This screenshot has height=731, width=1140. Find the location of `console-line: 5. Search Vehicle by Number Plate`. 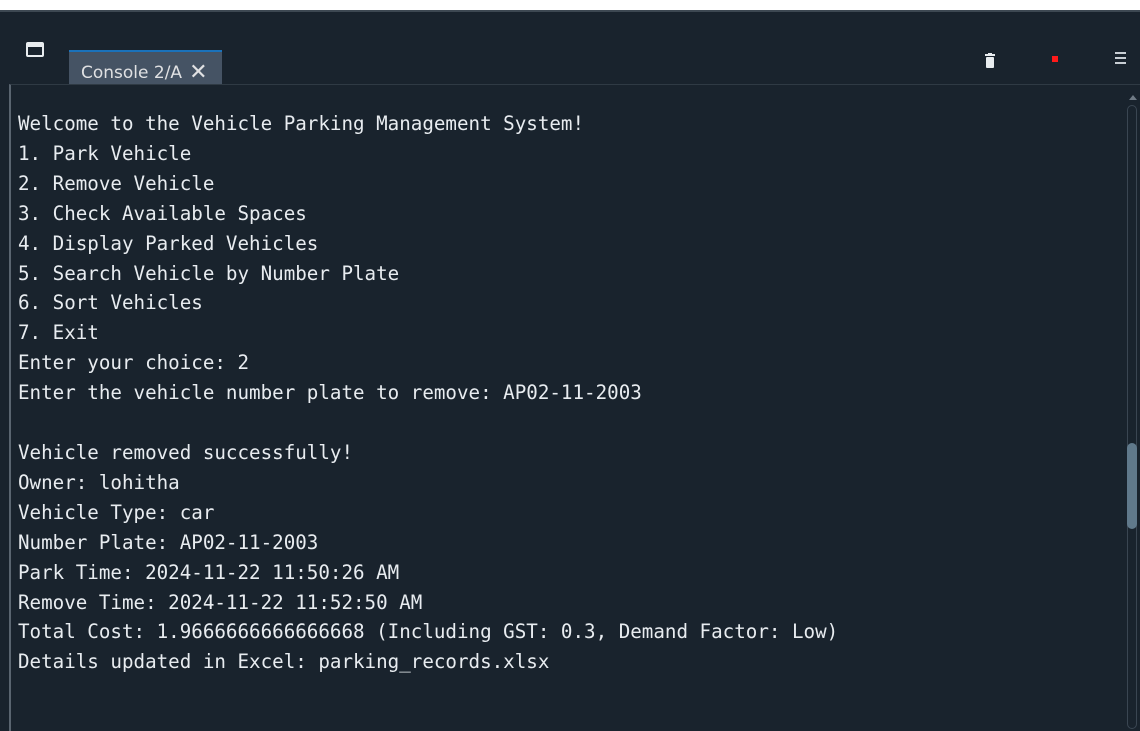

console-line: 5. Search Vehicle by Number Plate is located at coordinates (209, 273).